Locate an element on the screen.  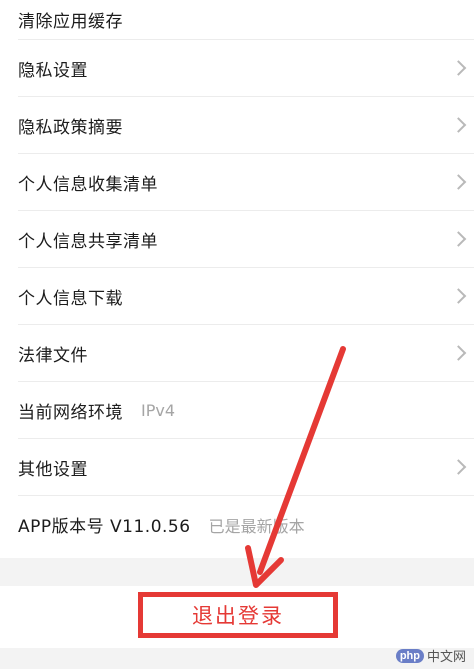
privacy-settings-item: 隐私设置 is located at coordinates (246, 68).